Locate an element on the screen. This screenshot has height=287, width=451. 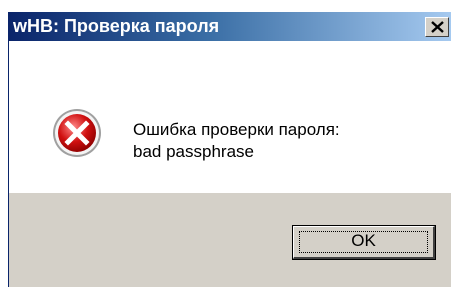
close-button is located at coordinates (437, 27).